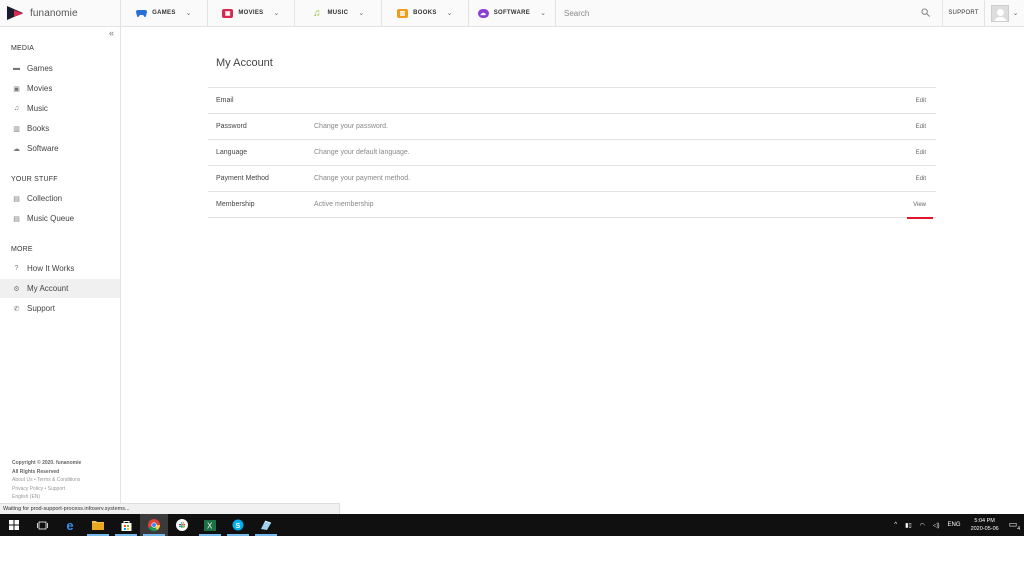 This screenshot has width=1024, height=576. I want to click on collapse-sidebar-icon: «, so click(111, 33).